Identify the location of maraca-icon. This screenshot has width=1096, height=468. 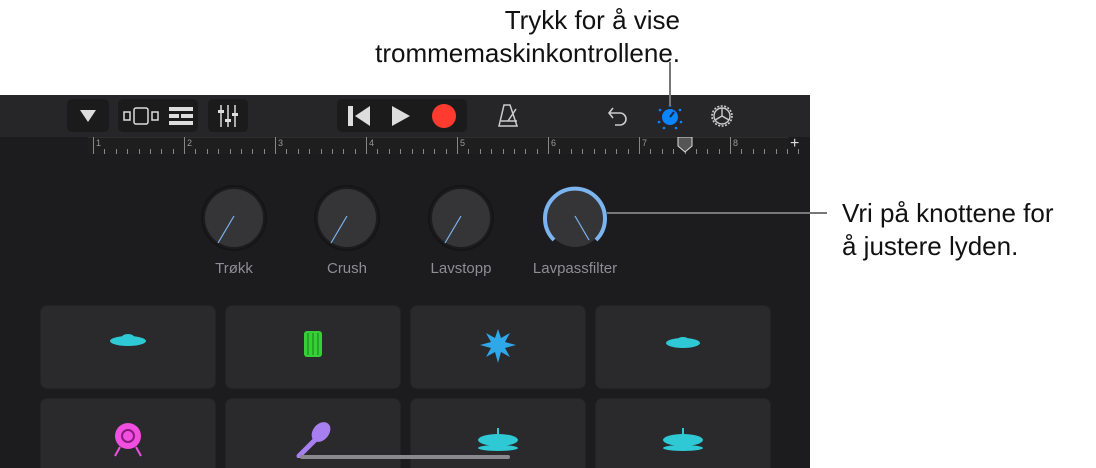
(313, 440).